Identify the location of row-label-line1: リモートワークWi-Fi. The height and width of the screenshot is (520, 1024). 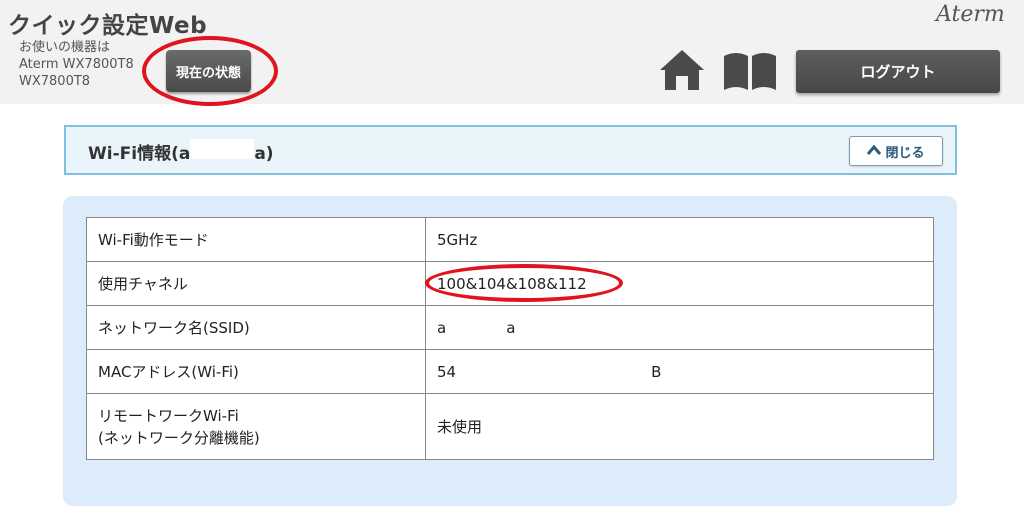
(168, 415).